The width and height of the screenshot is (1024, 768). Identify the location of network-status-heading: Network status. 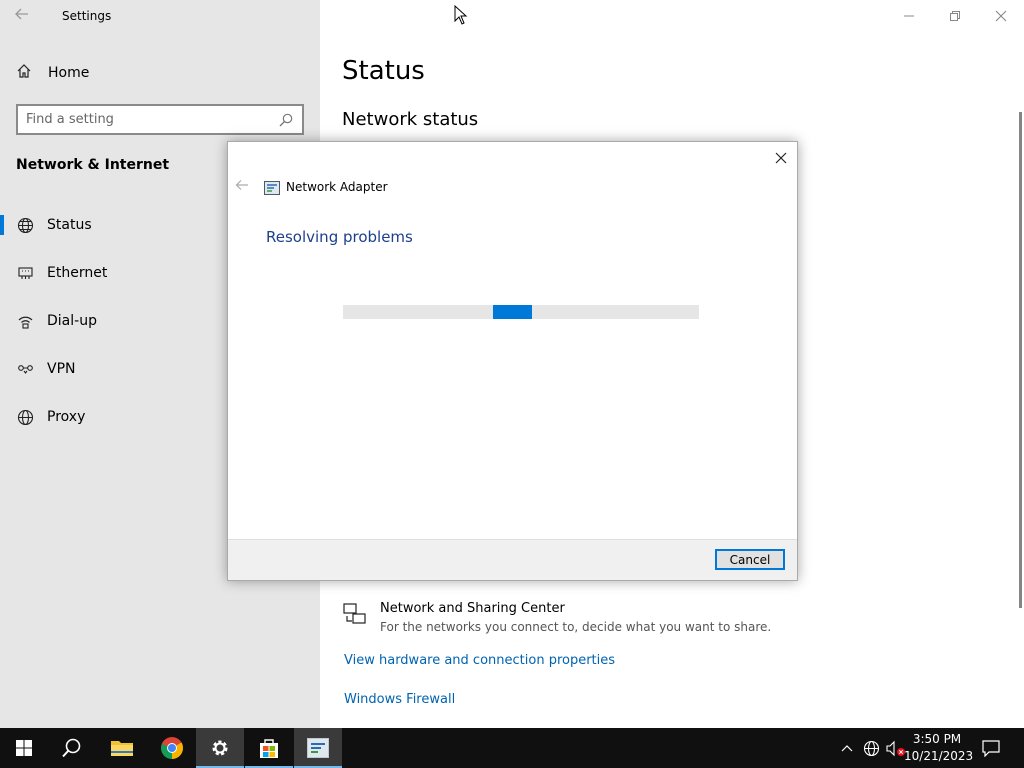
(410, 119).